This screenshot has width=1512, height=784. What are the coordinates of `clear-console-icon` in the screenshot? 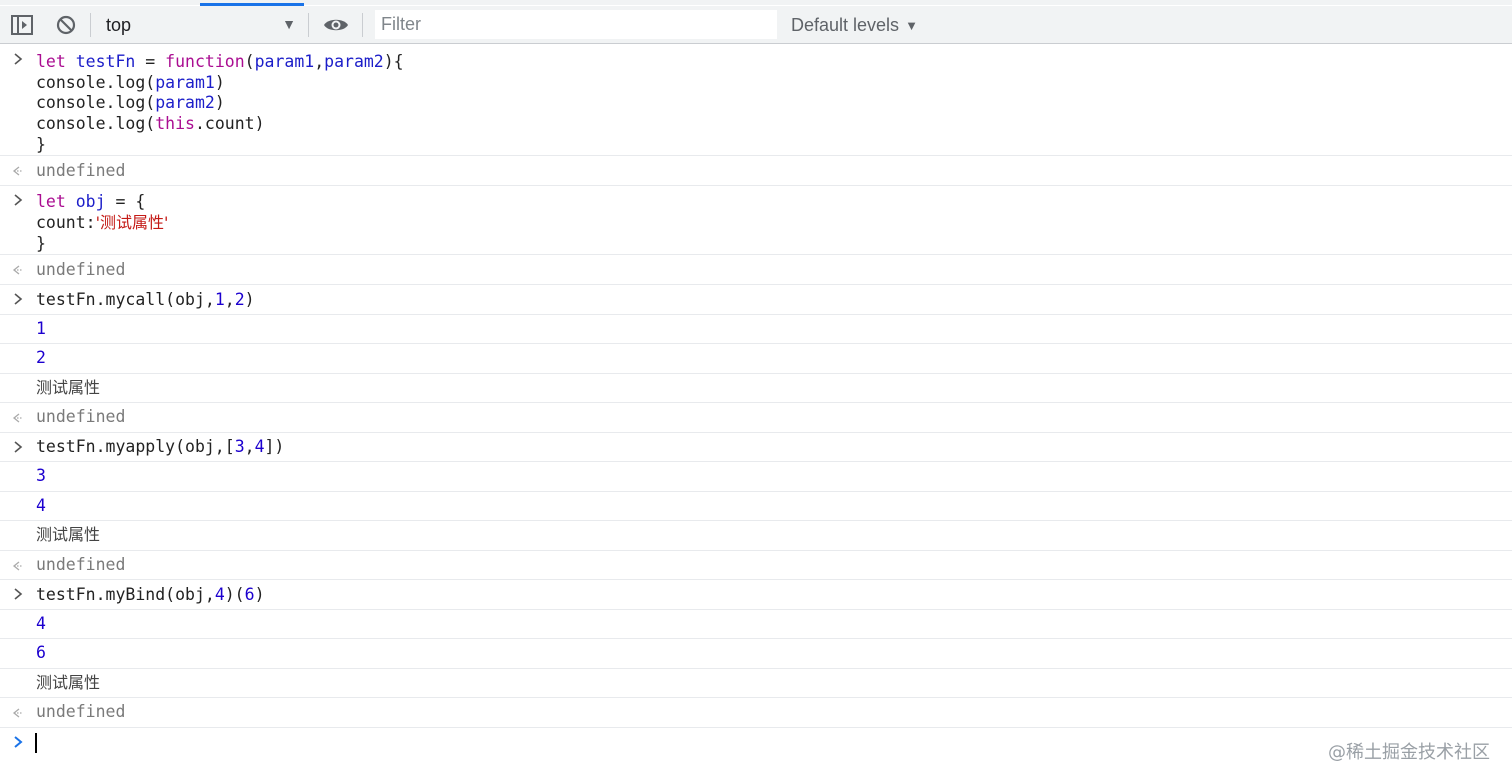 It's located at (66, 25).